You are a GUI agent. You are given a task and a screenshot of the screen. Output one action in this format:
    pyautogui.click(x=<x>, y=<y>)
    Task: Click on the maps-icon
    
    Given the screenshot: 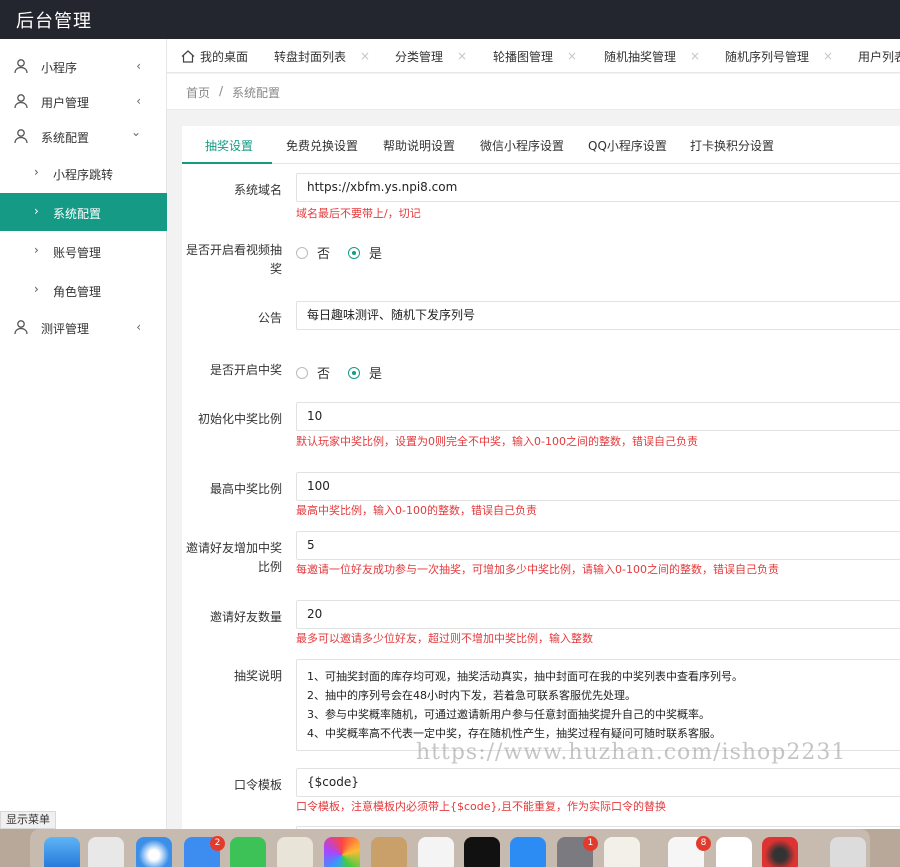 What is the action you would take?
    pyautogui.click(x=295, y=852)
    